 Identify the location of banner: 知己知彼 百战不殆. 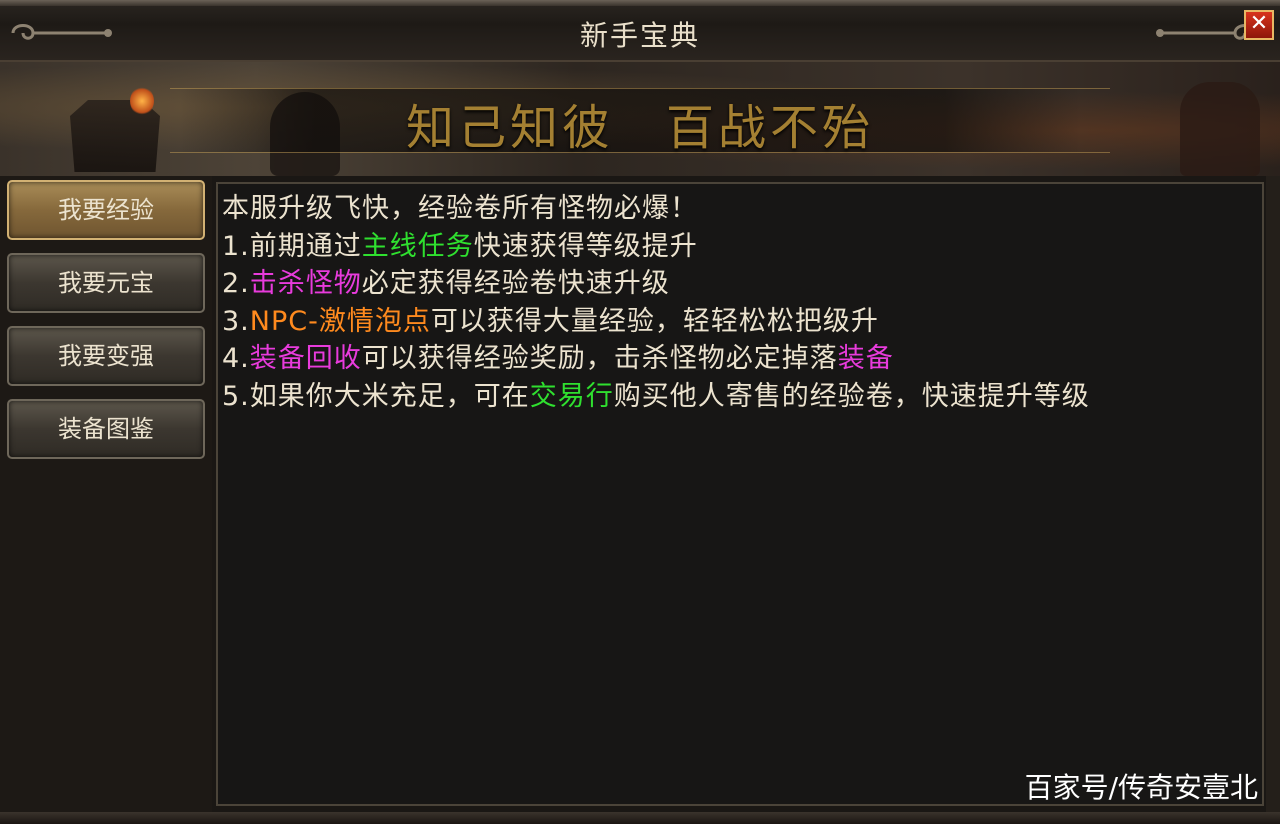
(640, 119).